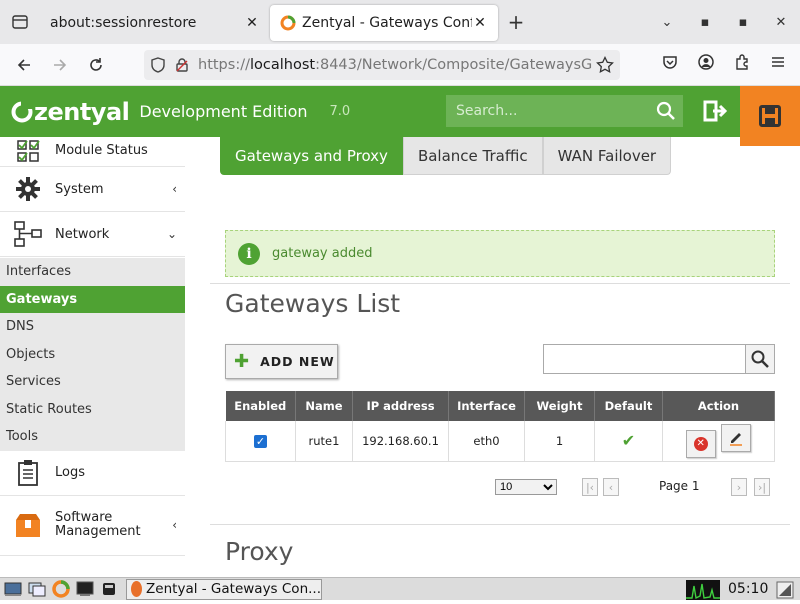 This screenshot has height=604, width=800. Describe the element at coordinates (260, 406) in the screenshot. I see `col-enabled: Enabled` at that location.